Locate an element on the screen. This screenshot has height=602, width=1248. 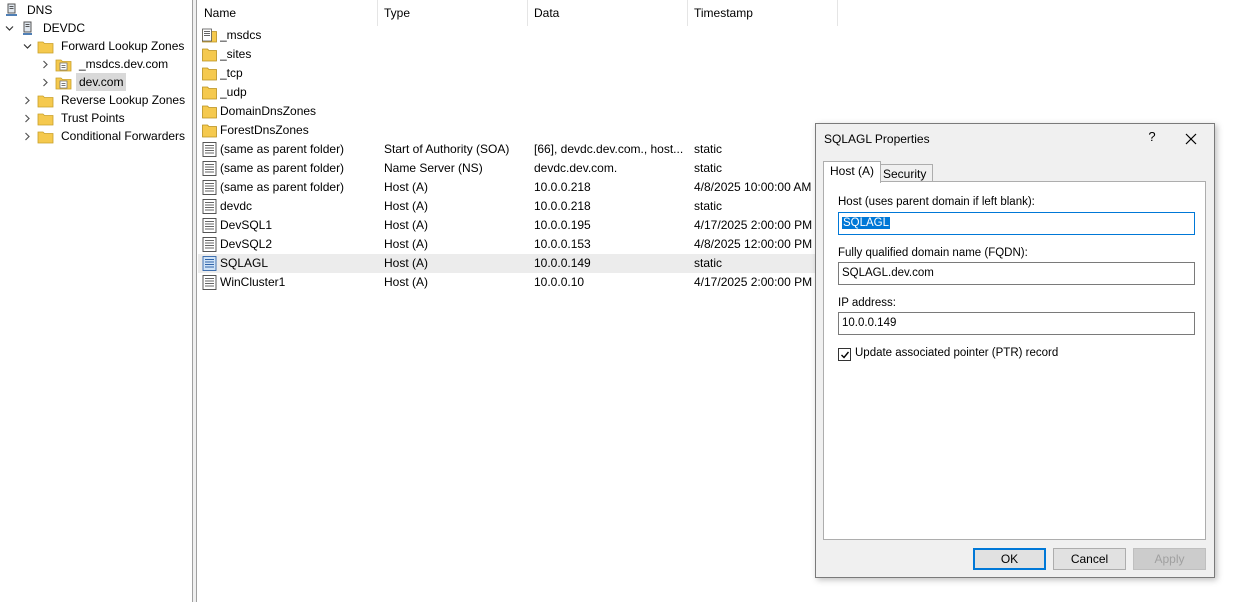
tree-node-msdcs-zone: _msdcs.dev.com is located at coordinates (105, 64).